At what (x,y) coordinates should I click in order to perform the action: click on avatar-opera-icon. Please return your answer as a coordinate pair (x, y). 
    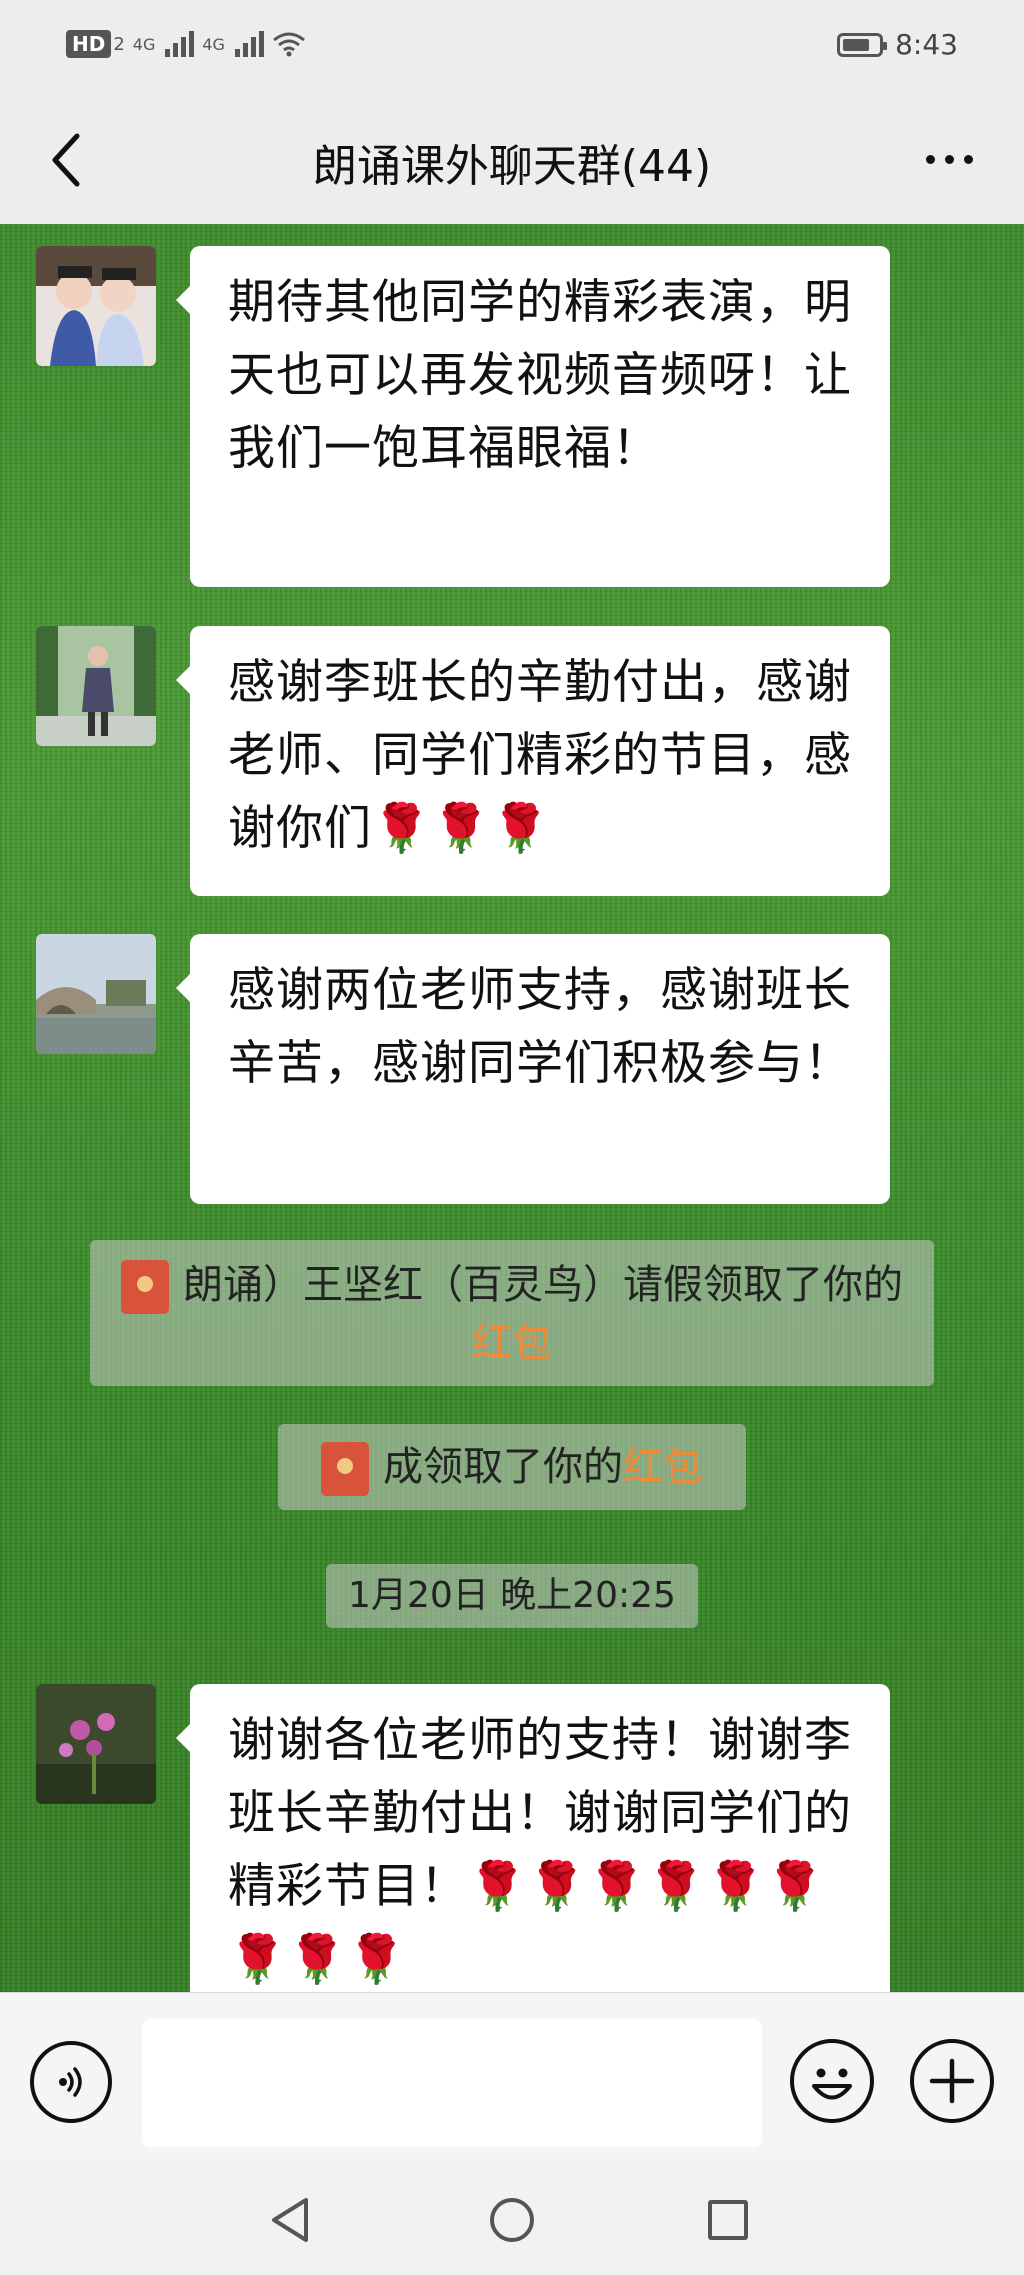
    Looking at the image, I should click on (96, 306).